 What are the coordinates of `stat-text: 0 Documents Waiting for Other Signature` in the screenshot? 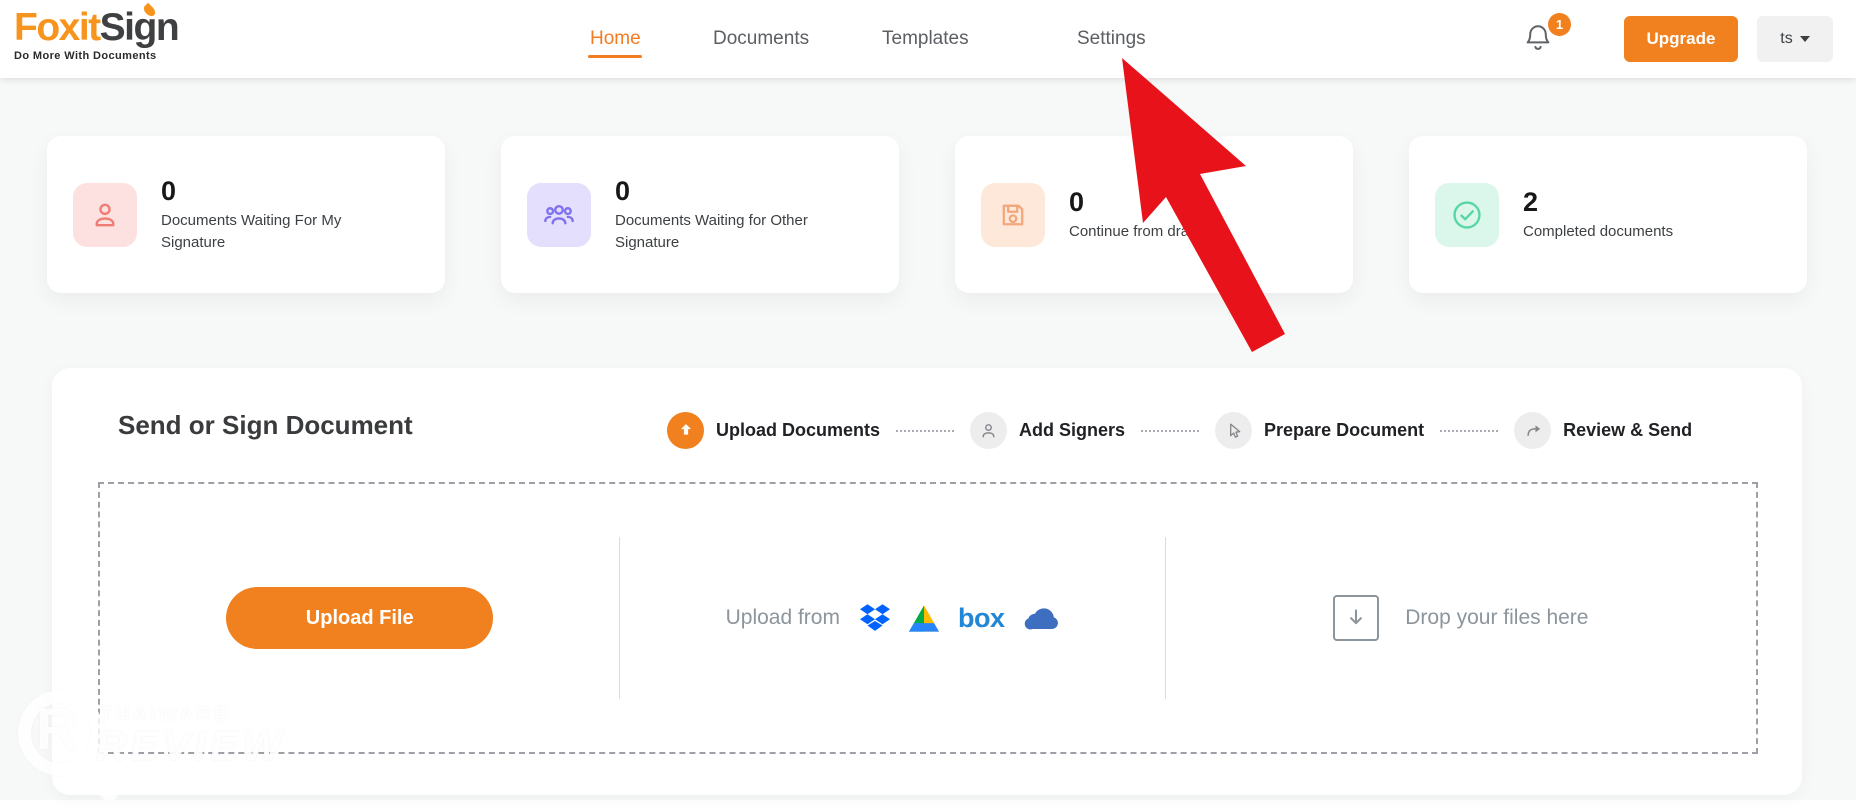 It's located at (730, 215).